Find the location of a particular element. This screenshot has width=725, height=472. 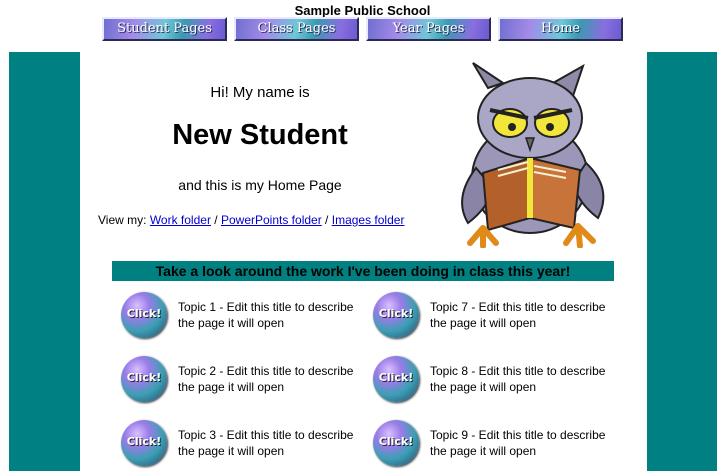

nav-home-button: Home is located at coordinates (560, 29).